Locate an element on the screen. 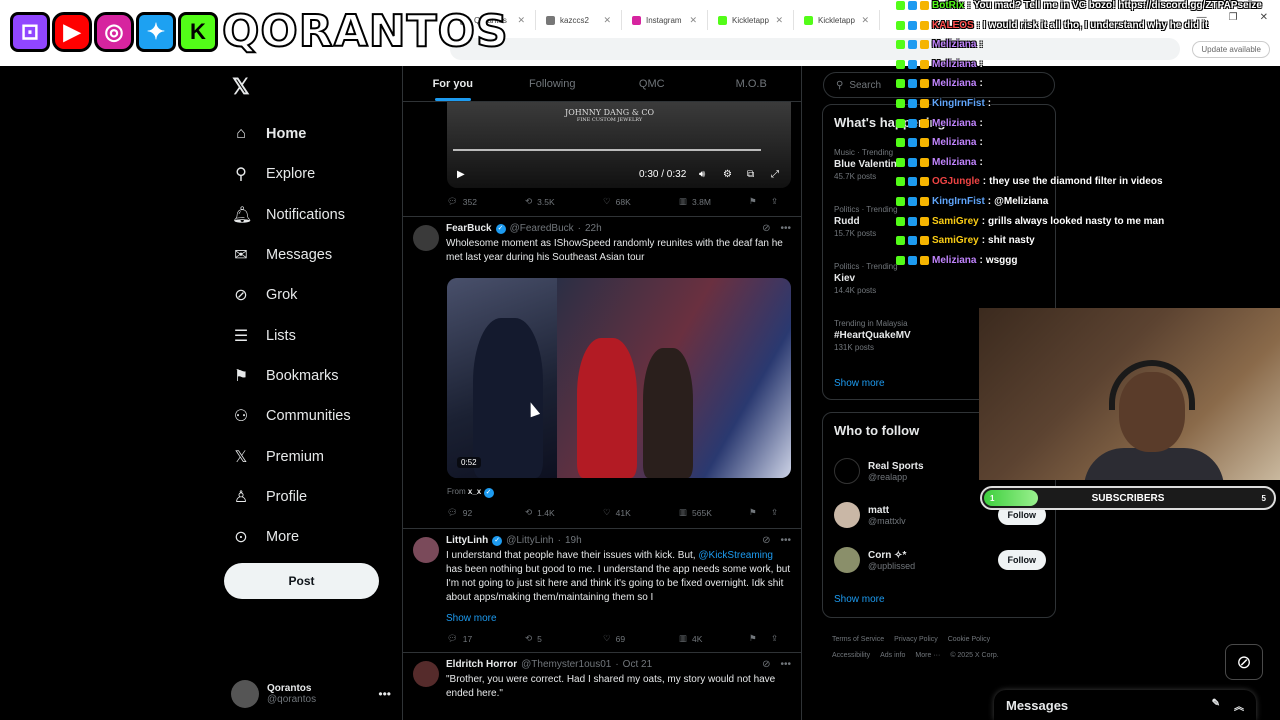 This screenshot has width=1280, height=720. browser-tab: Instagram ✕ is located at coordinates (665, 20).